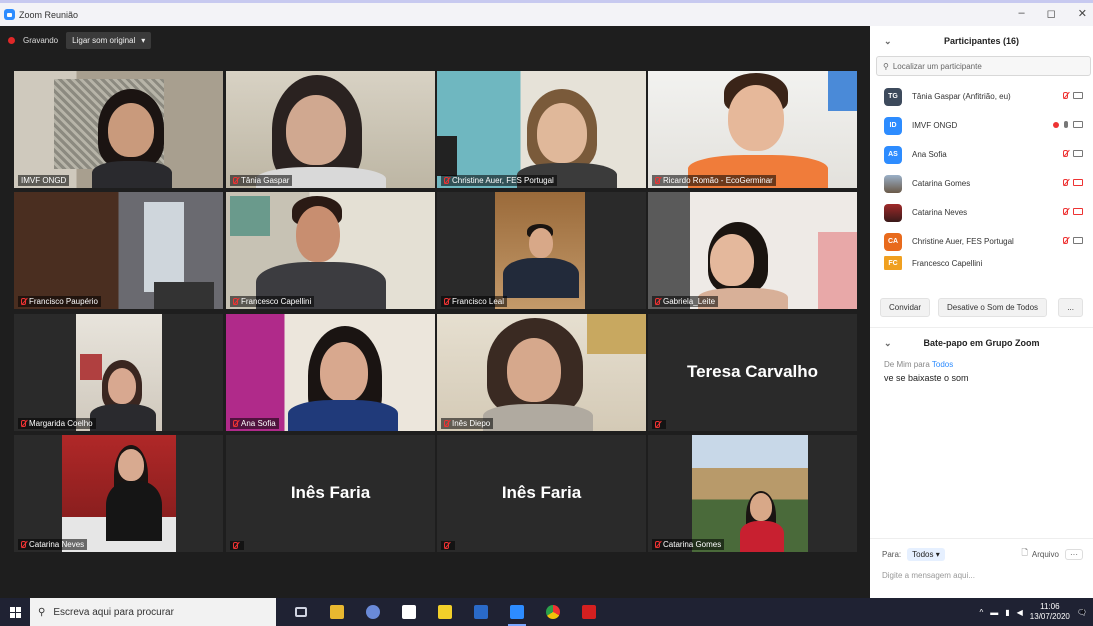 The width and height of the screenshot is (1093, 626). Describe the element at coordinates (553, 612) in the screenshot. I see `chrome-icon` at that location.